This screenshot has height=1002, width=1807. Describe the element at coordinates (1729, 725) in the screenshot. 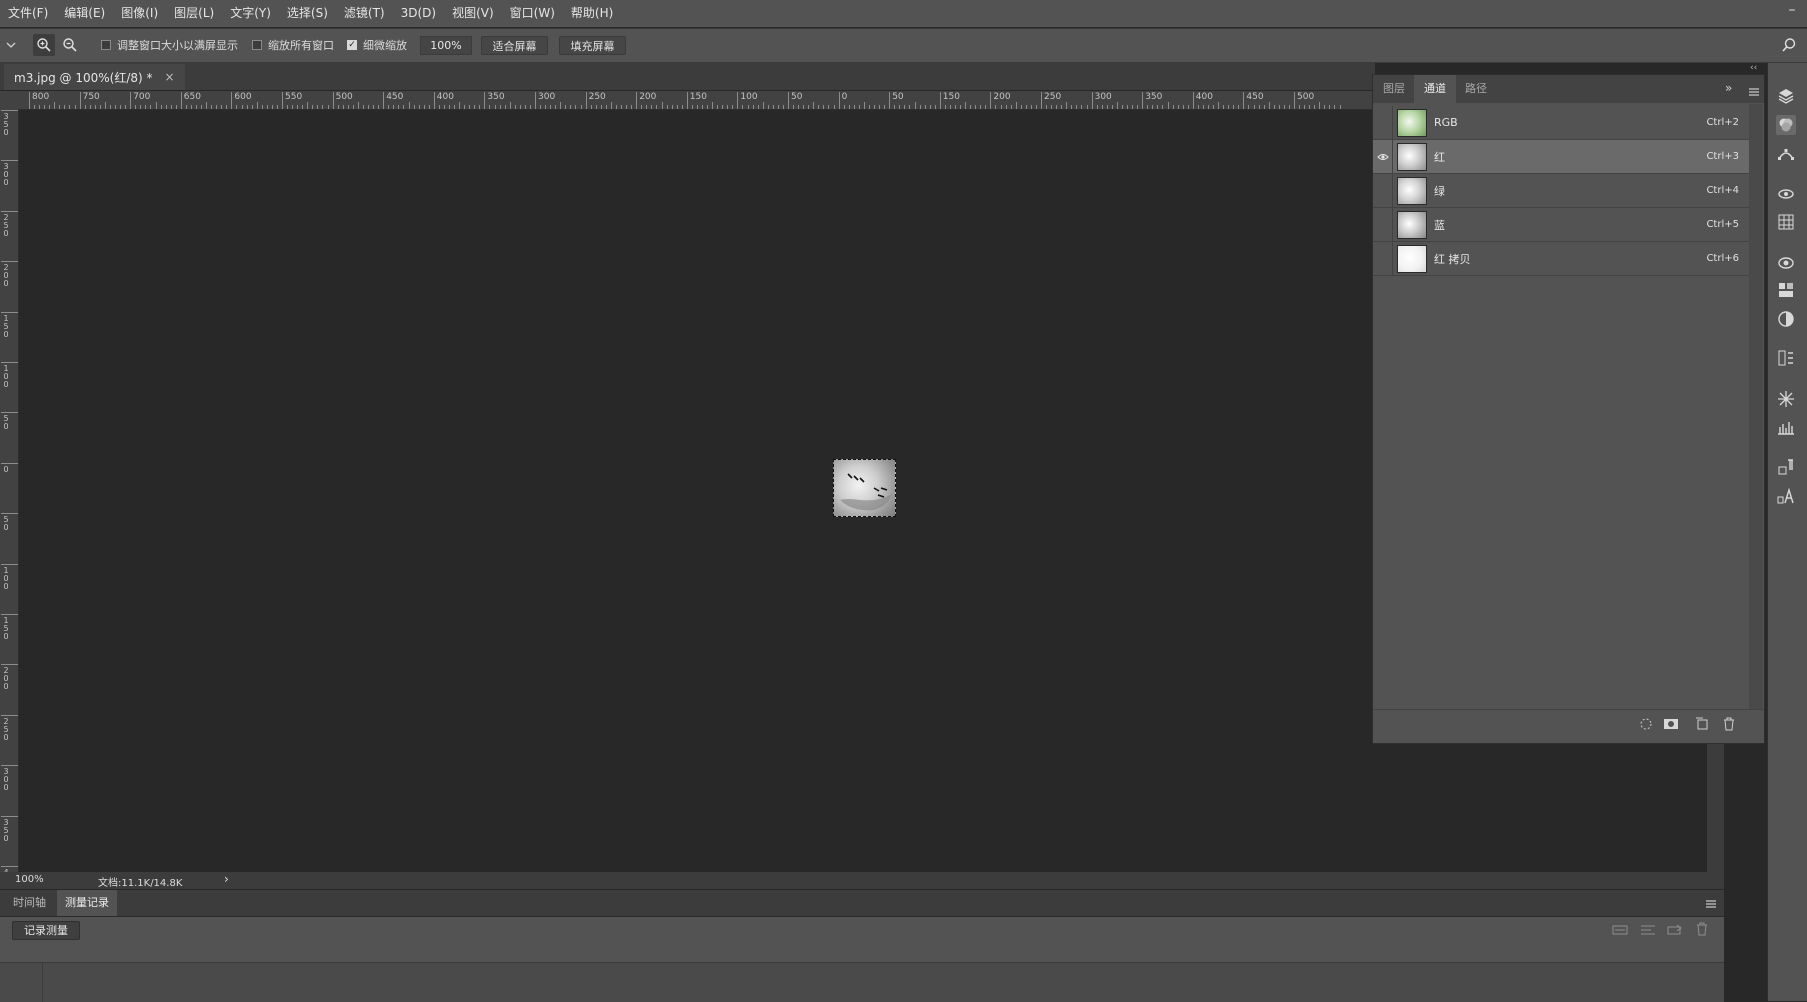

I see `delete-channel-icon` at that location.